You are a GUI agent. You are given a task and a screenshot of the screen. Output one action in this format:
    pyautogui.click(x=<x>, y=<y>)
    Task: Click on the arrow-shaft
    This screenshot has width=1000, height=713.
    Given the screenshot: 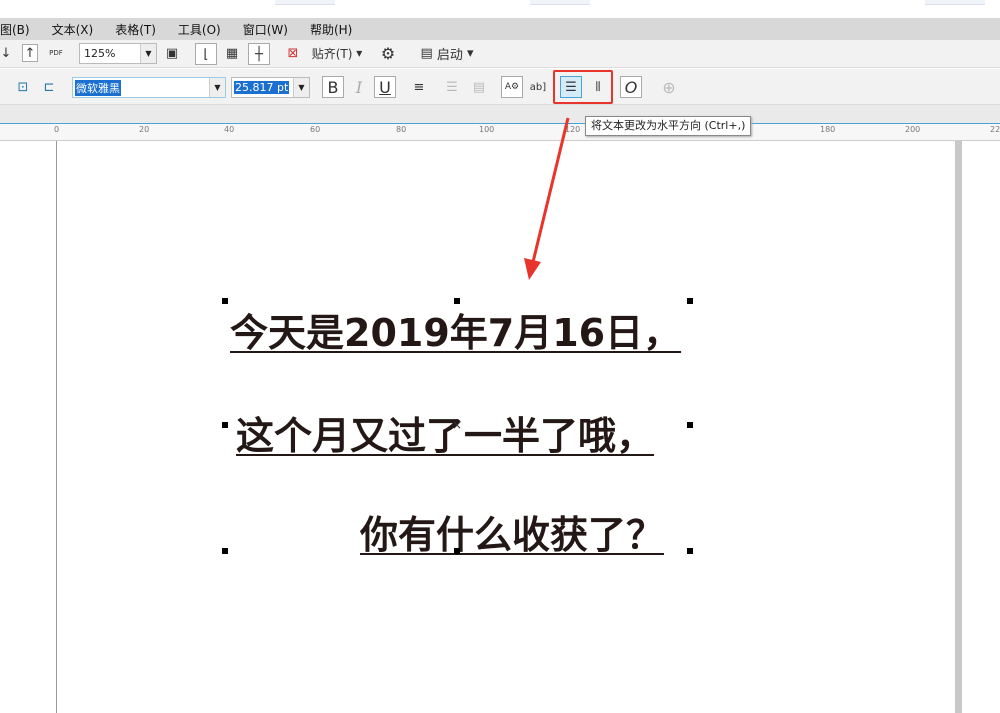 What is the action you would take?
    pyautogui.click(x=550, y=190)
    